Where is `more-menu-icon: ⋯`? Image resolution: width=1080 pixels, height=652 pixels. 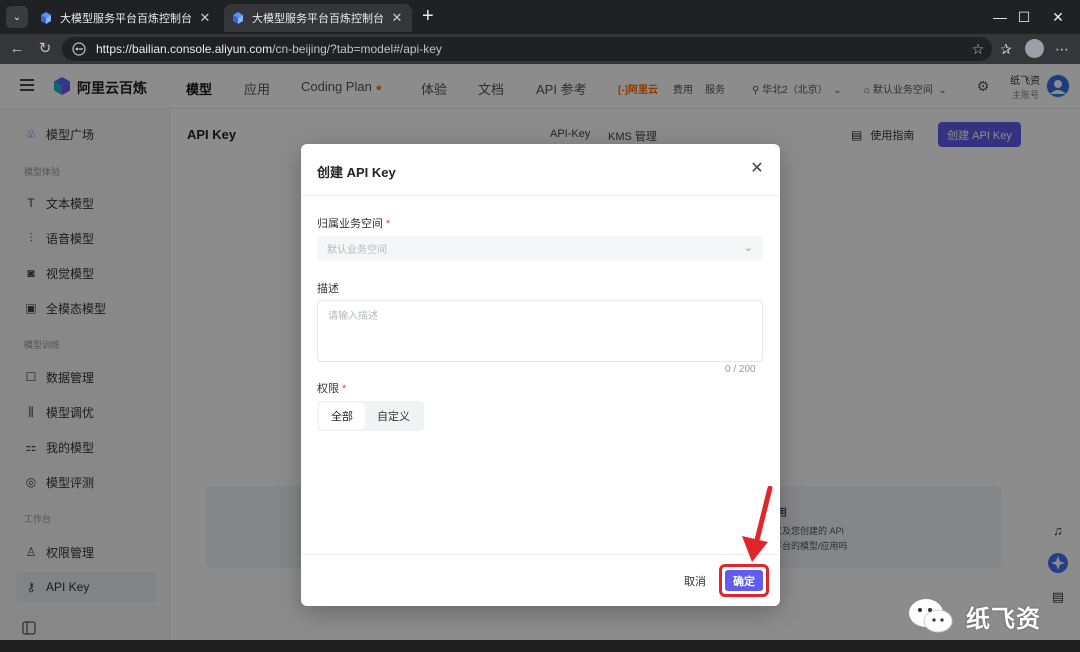 more-menu-icon: ⋯ is located at coordinates (1062, 49).